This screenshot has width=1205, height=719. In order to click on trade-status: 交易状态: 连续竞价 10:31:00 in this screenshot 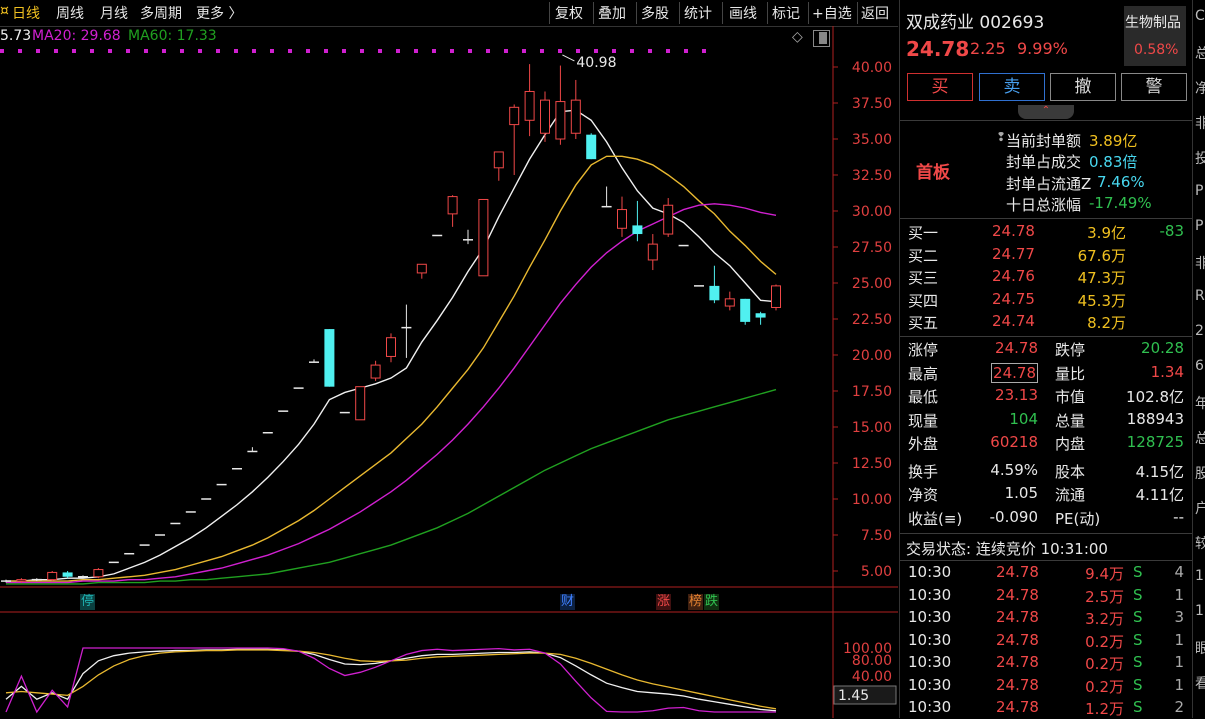, I will do `click(1007, 549)`.